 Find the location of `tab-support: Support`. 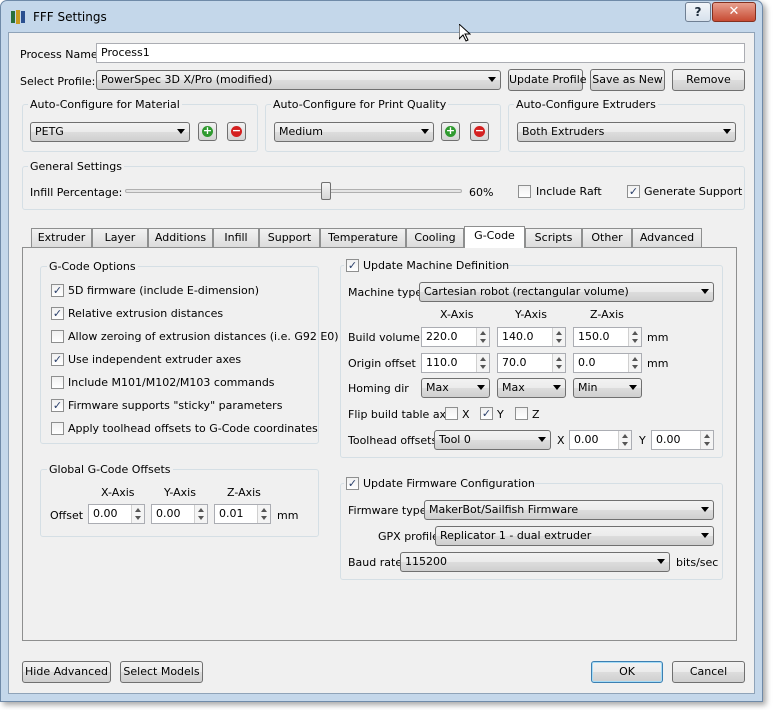

tab-support: Support is located at coordinates (289, 237).